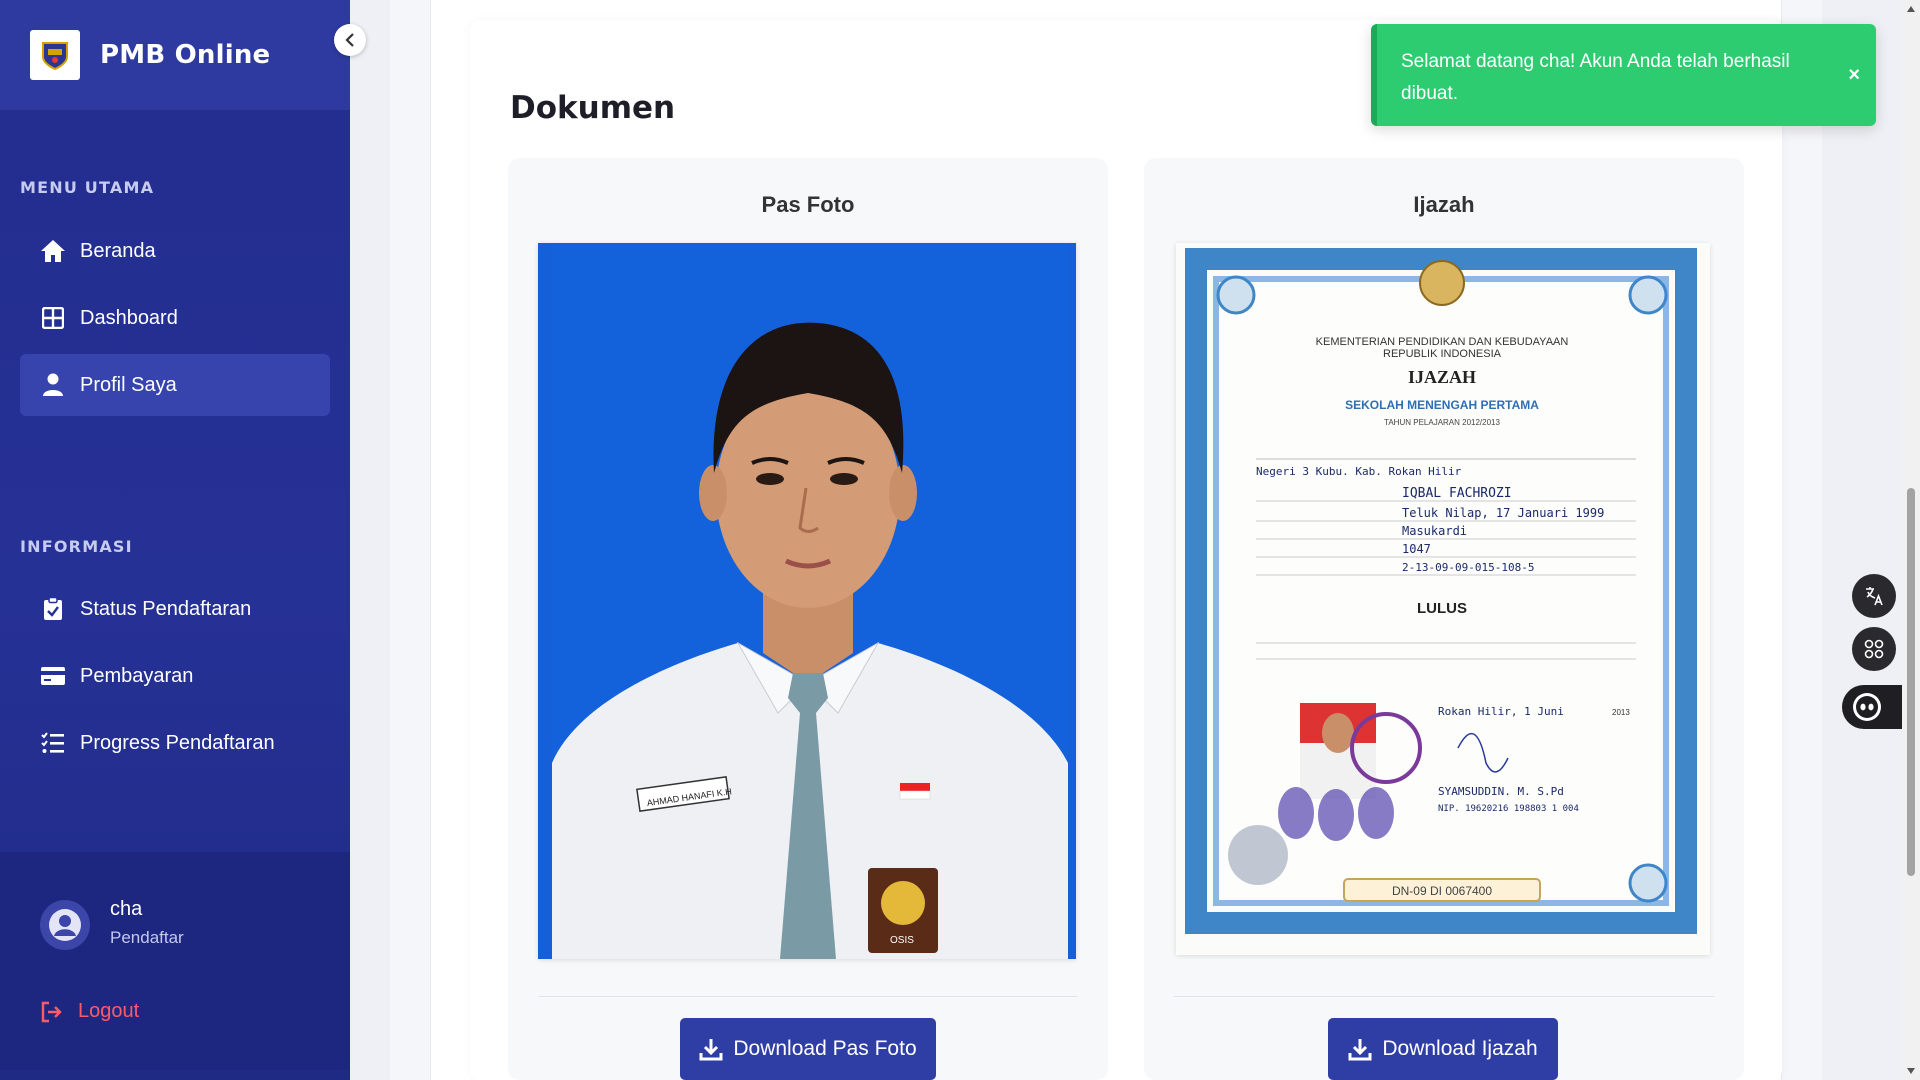  I want to click on user-role: Pendaftar, so click(147, 937).